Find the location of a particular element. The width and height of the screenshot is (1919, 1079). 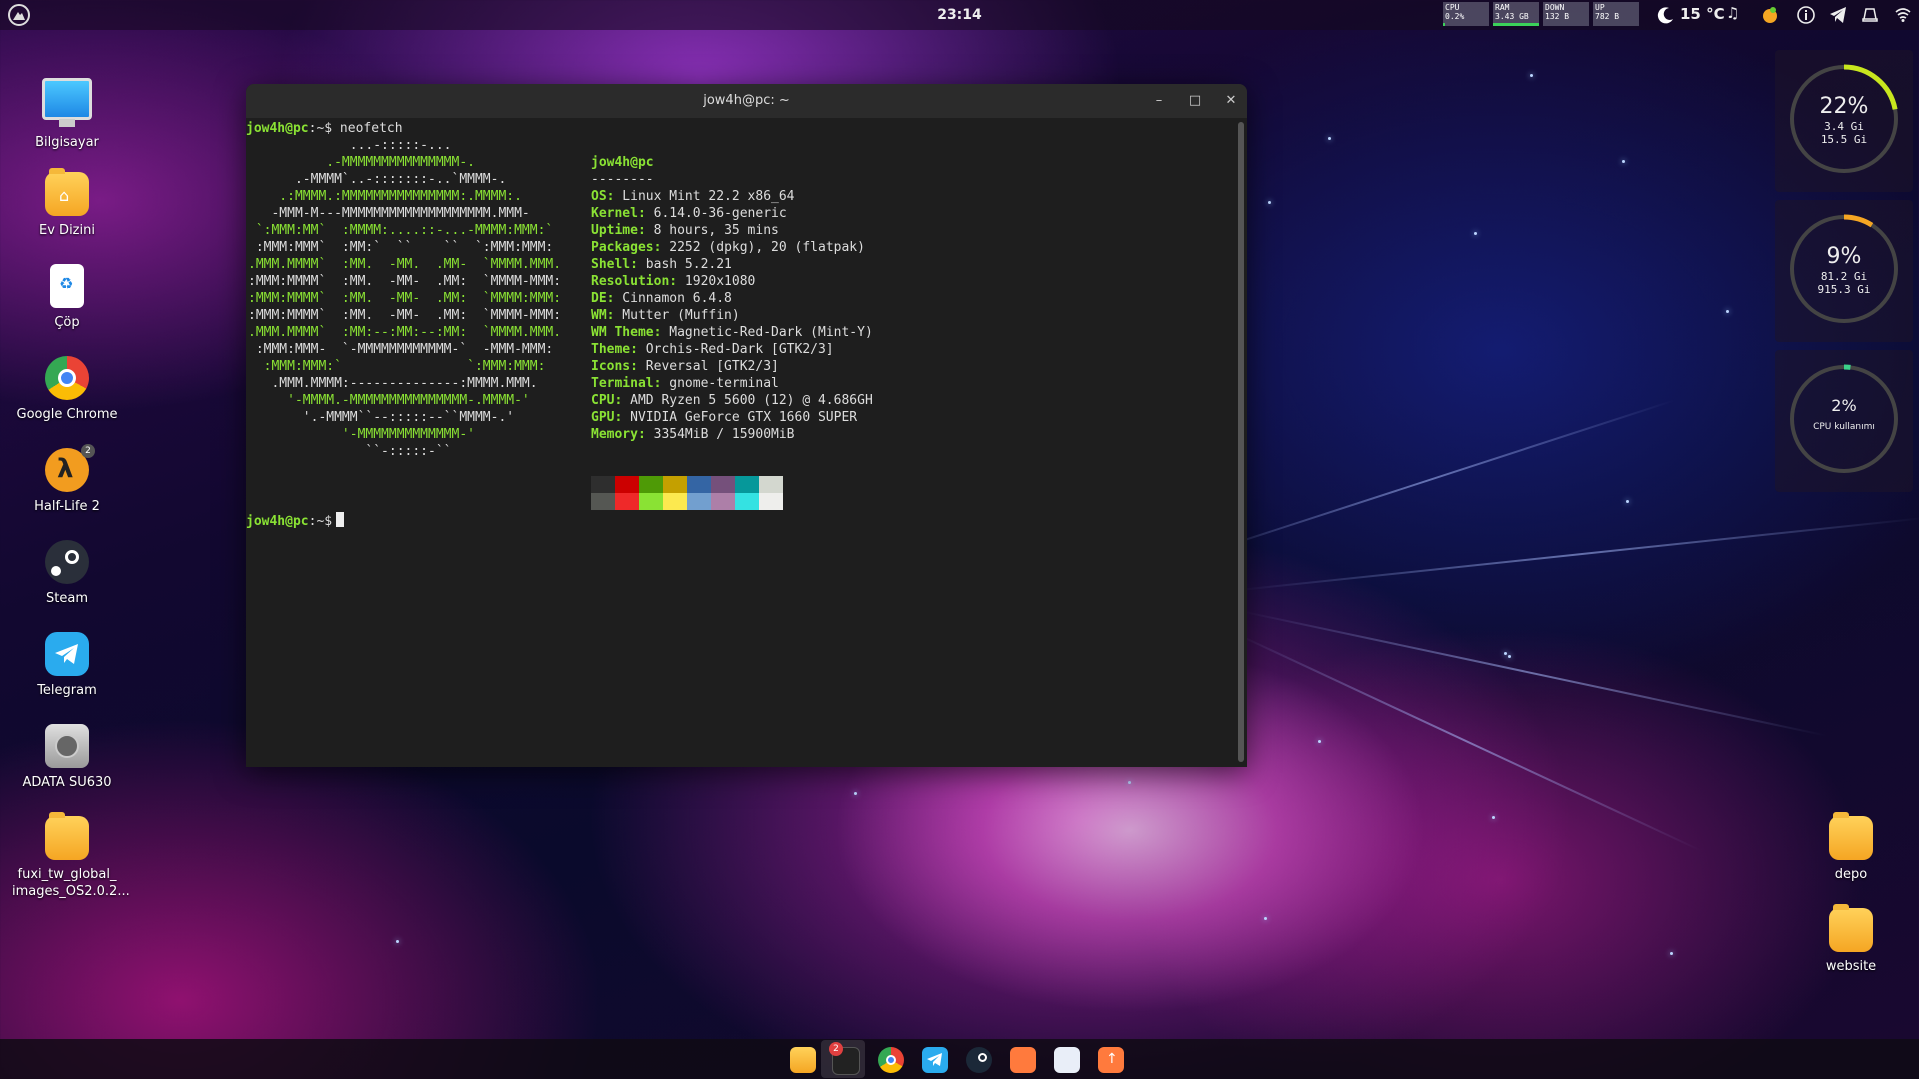

desktop-icon-computer: Bilgisayar is located at coordinates (67, 114).